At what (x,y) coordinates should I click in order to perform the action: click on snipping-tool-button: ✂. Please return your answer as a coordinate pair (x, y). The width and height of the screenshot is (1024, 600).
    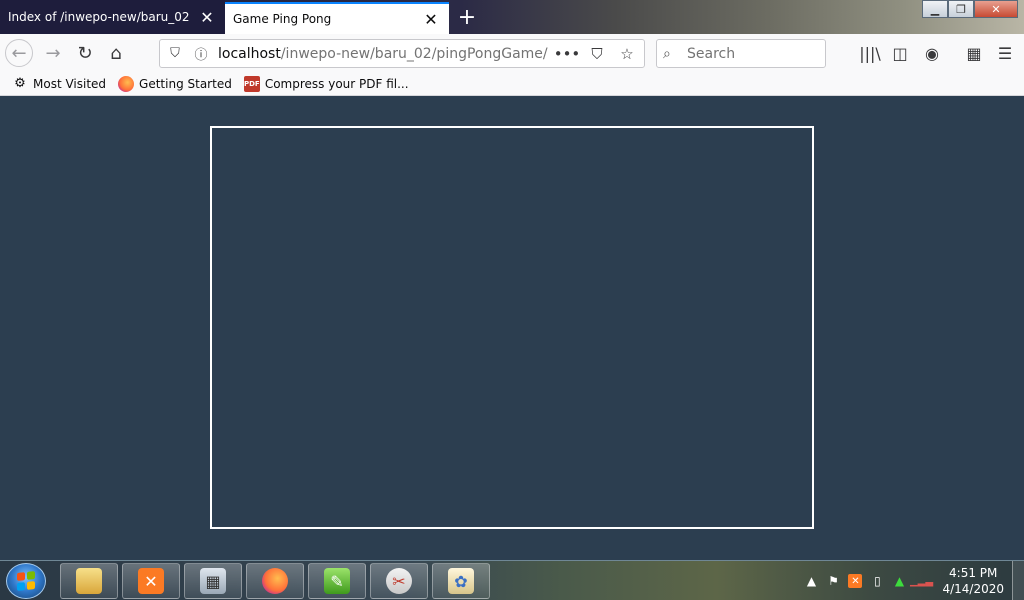
    Looking at the image, I should click on (399, 581).